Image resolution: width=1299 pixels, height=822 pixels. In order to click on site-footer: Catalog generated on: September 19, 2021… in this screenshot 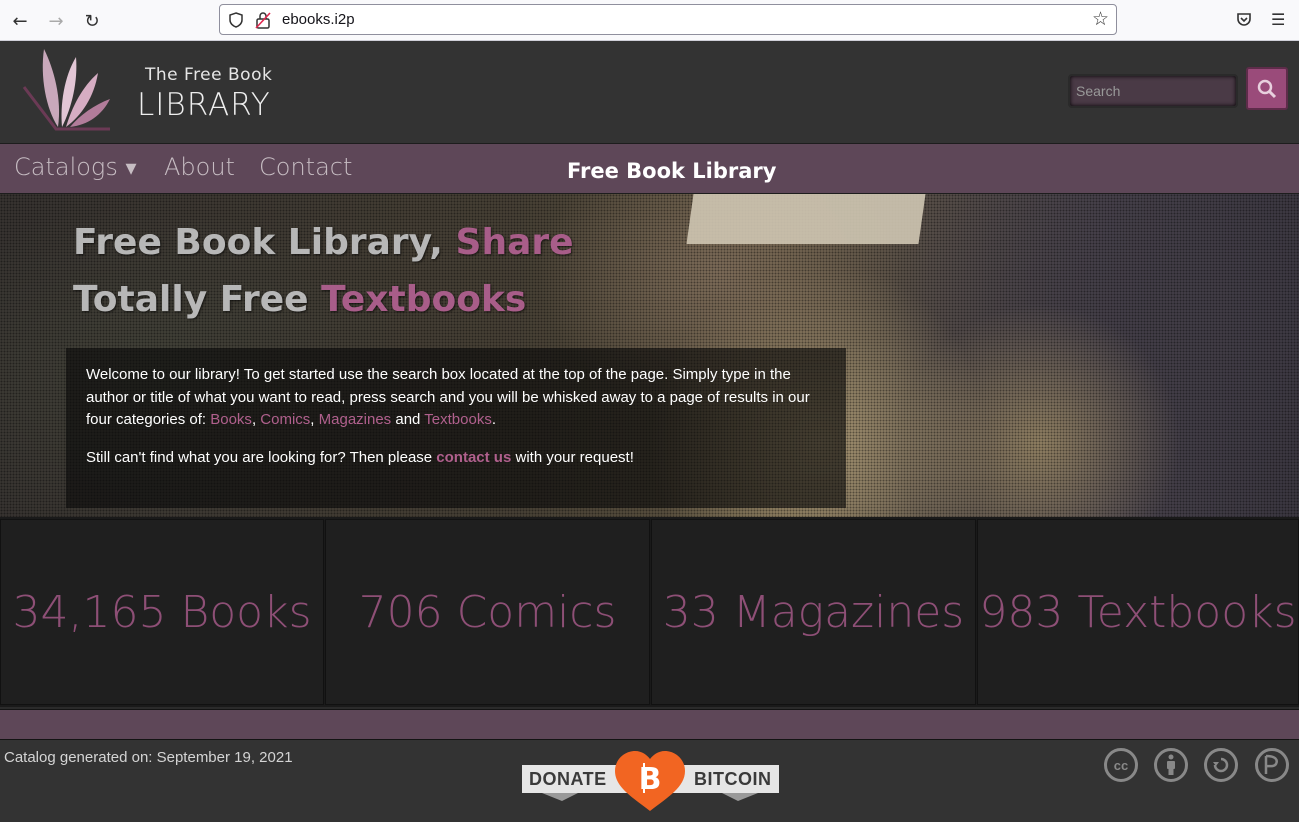, I will do `click(649, 781)`.